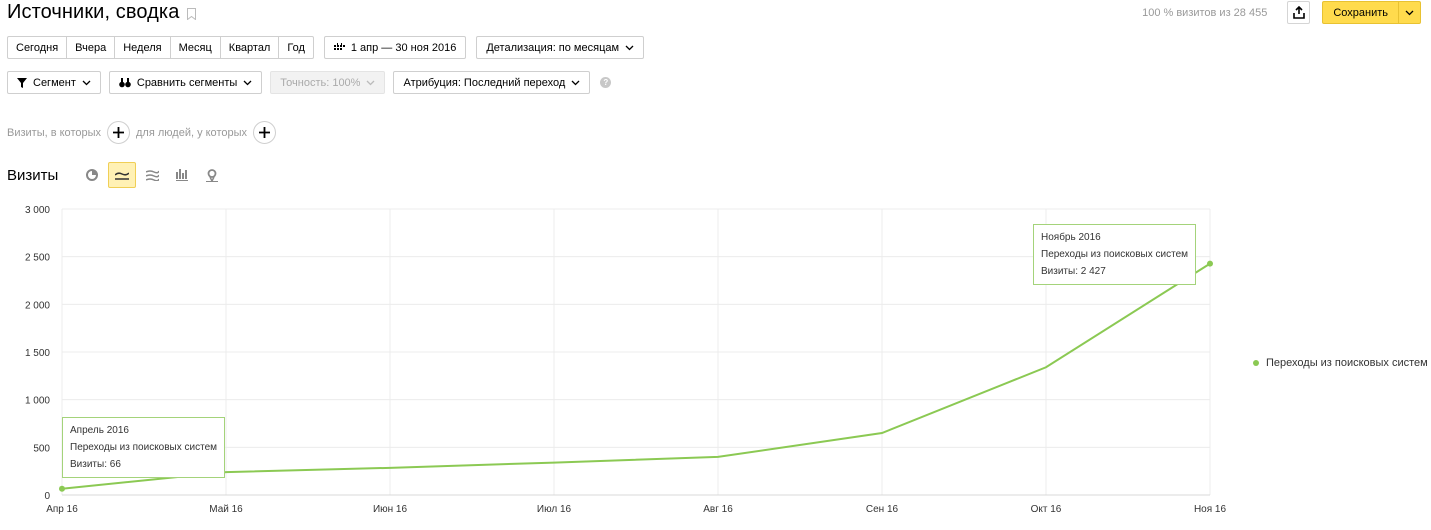 The height and width of the screenshot is (530, 1431). I want to click on detail-label: Детализация: по месяцам, so click(553, 47).